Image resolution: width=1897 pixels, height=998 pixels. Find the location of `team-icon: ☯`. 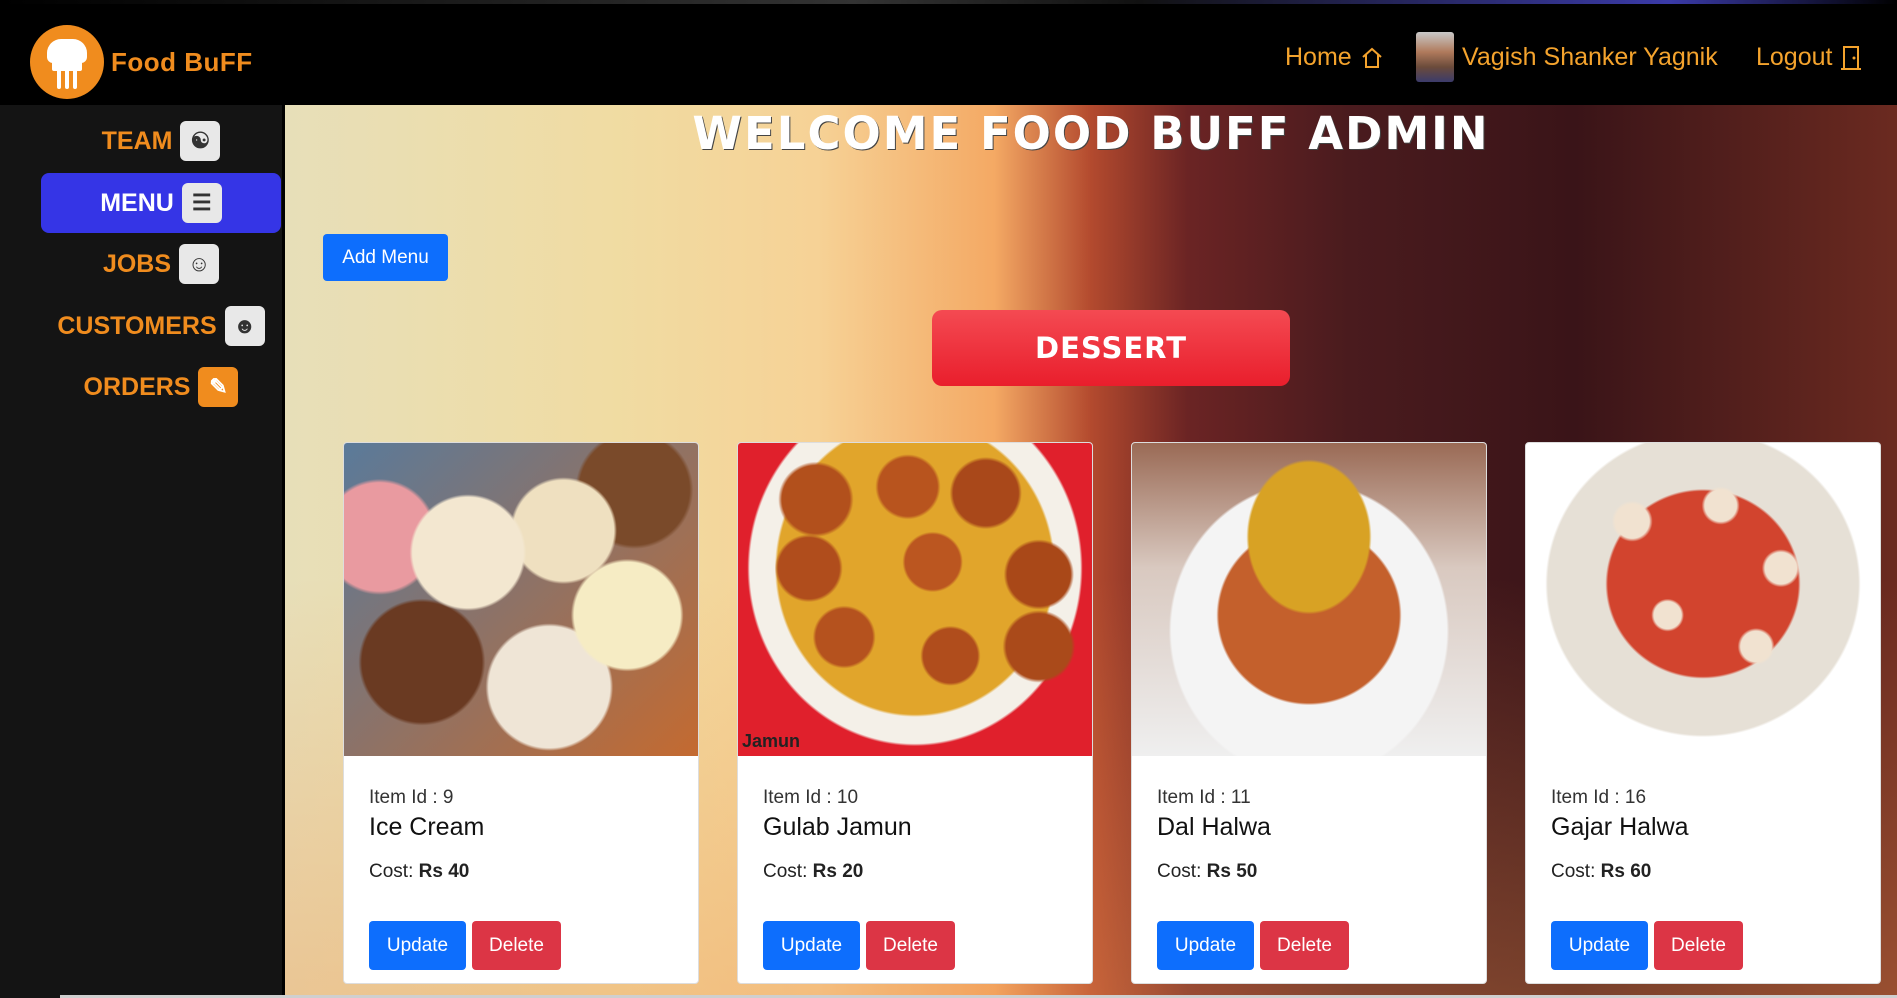

team-icon: ☯ is located at coordinates (200, 141).